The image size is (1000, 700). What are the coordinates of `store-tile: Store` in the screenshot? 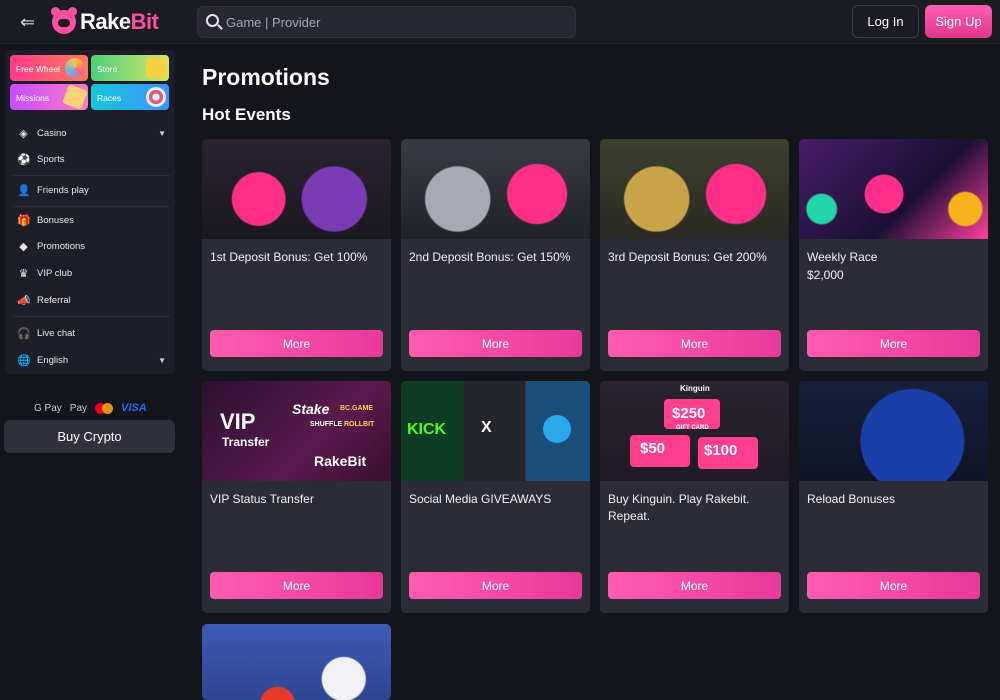 It's located at (130, 68).